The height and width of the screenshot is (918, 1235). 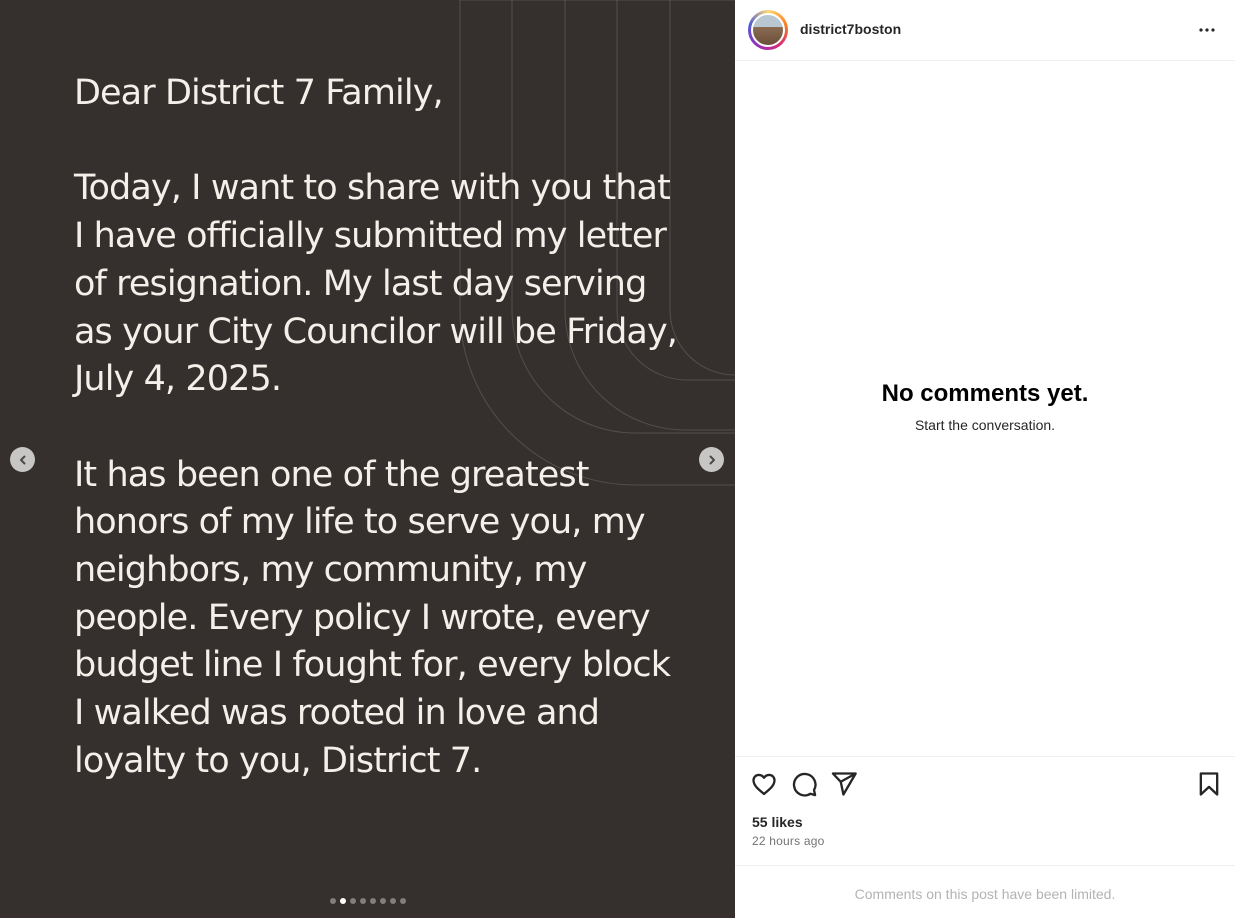 What do you see at coordinates (985, 393) in the screenshot?
I see `empty-title: No comments yet.` at bounding box center [985, 393].